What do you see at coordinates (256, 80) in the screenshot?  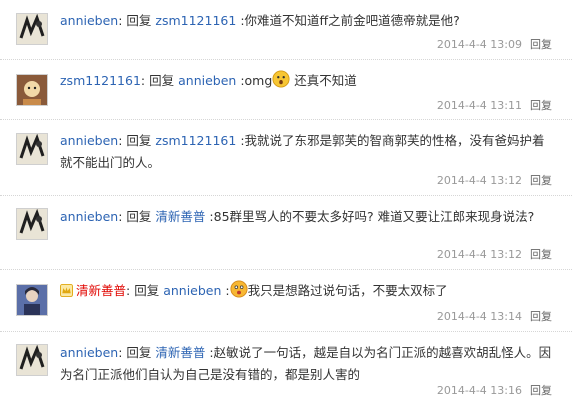 I see `comment-text: :omg` at bounding box center [256, 80].